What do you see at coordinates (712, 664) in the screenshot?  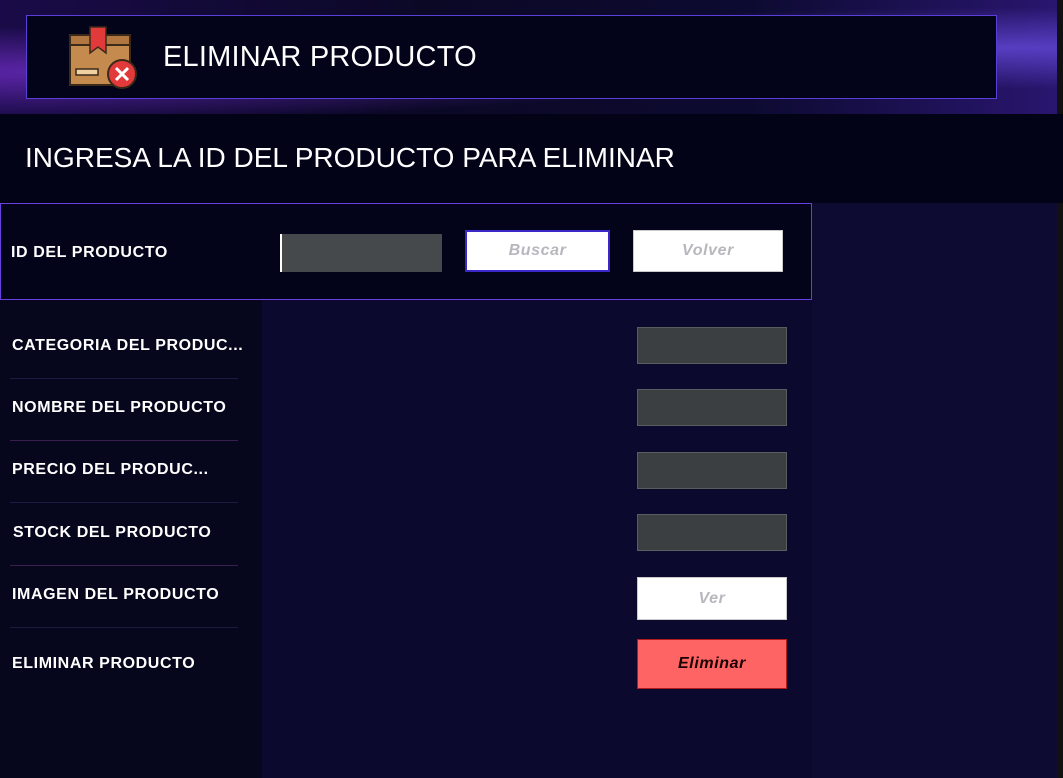 I see `eliminar-button: Eliminar` at bounding box center [712, 664].